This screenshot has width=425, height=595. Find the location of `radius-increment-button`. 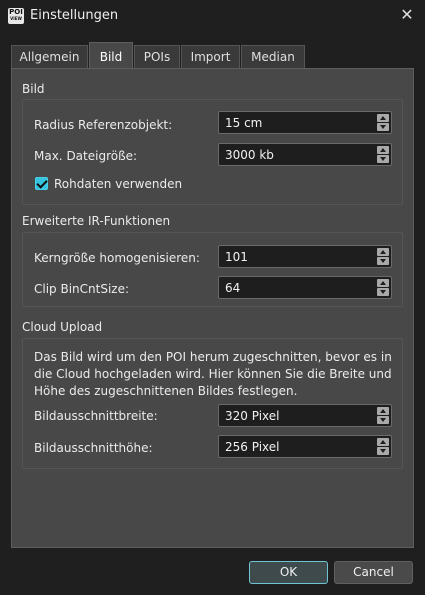

radius-increment-button is located at coordinates (383, 118).